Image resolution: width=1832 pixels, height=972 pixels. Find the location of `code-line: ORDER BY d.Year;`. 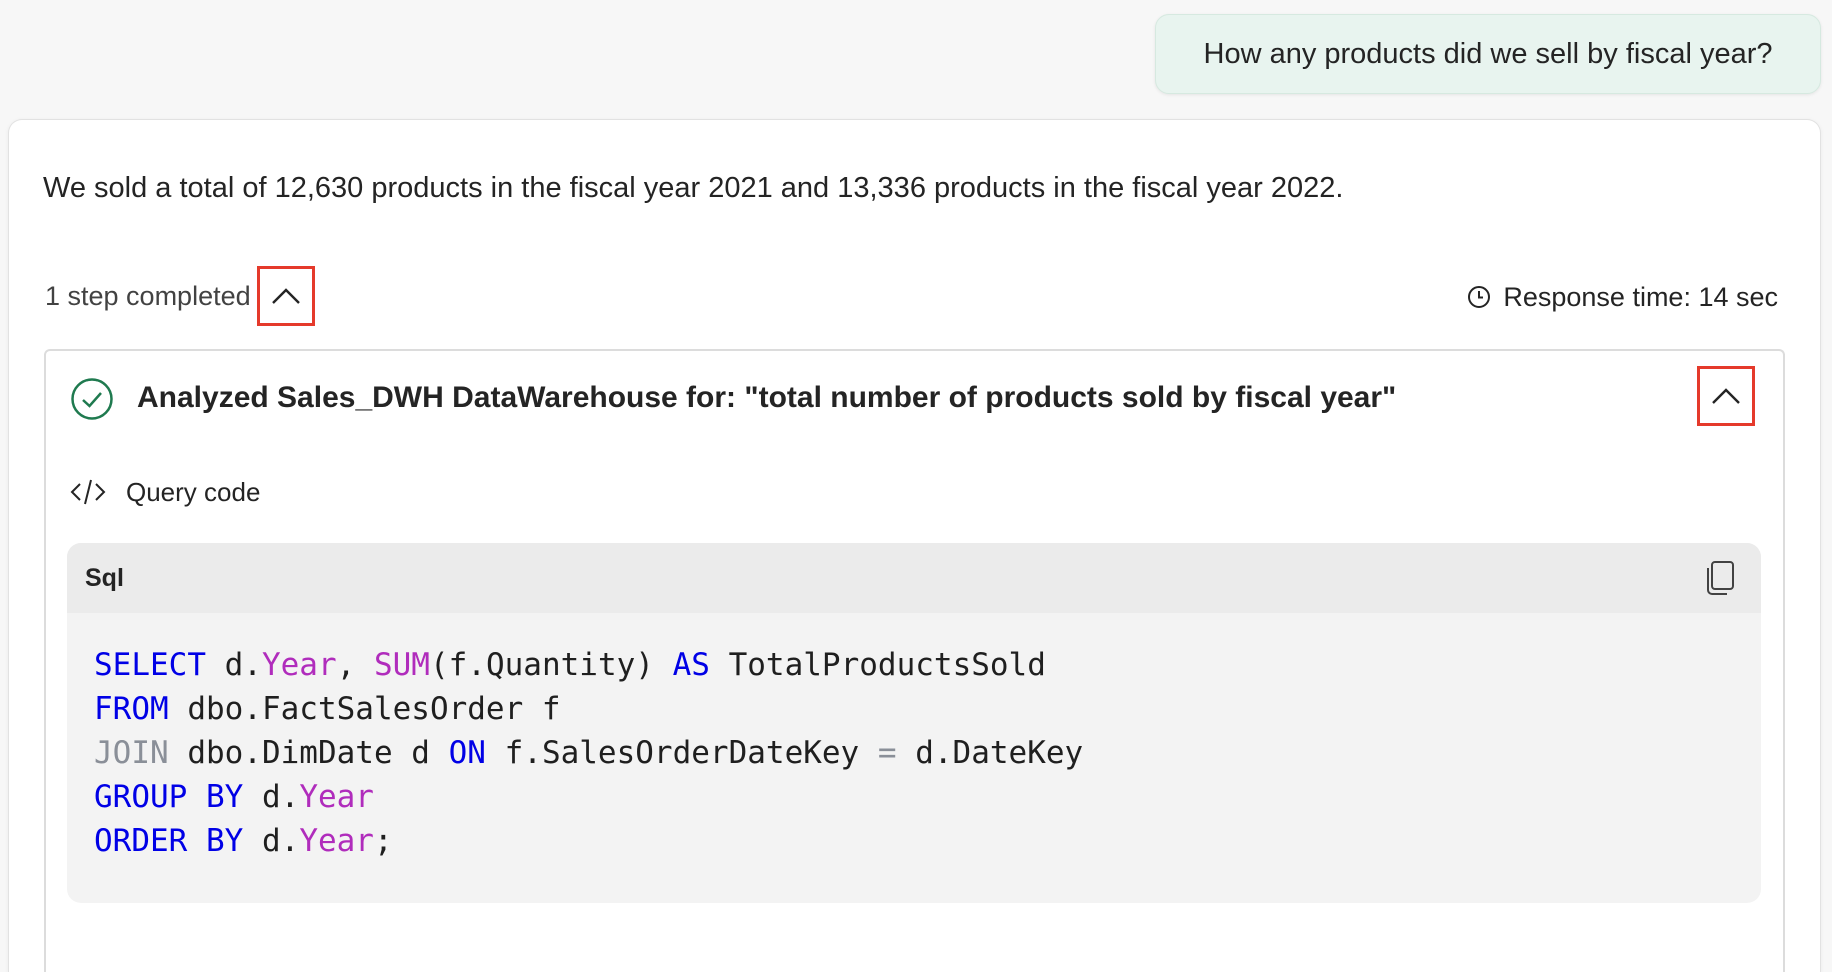

code-line: ORDER BY d.Year; is located at coordinates (914, 841).